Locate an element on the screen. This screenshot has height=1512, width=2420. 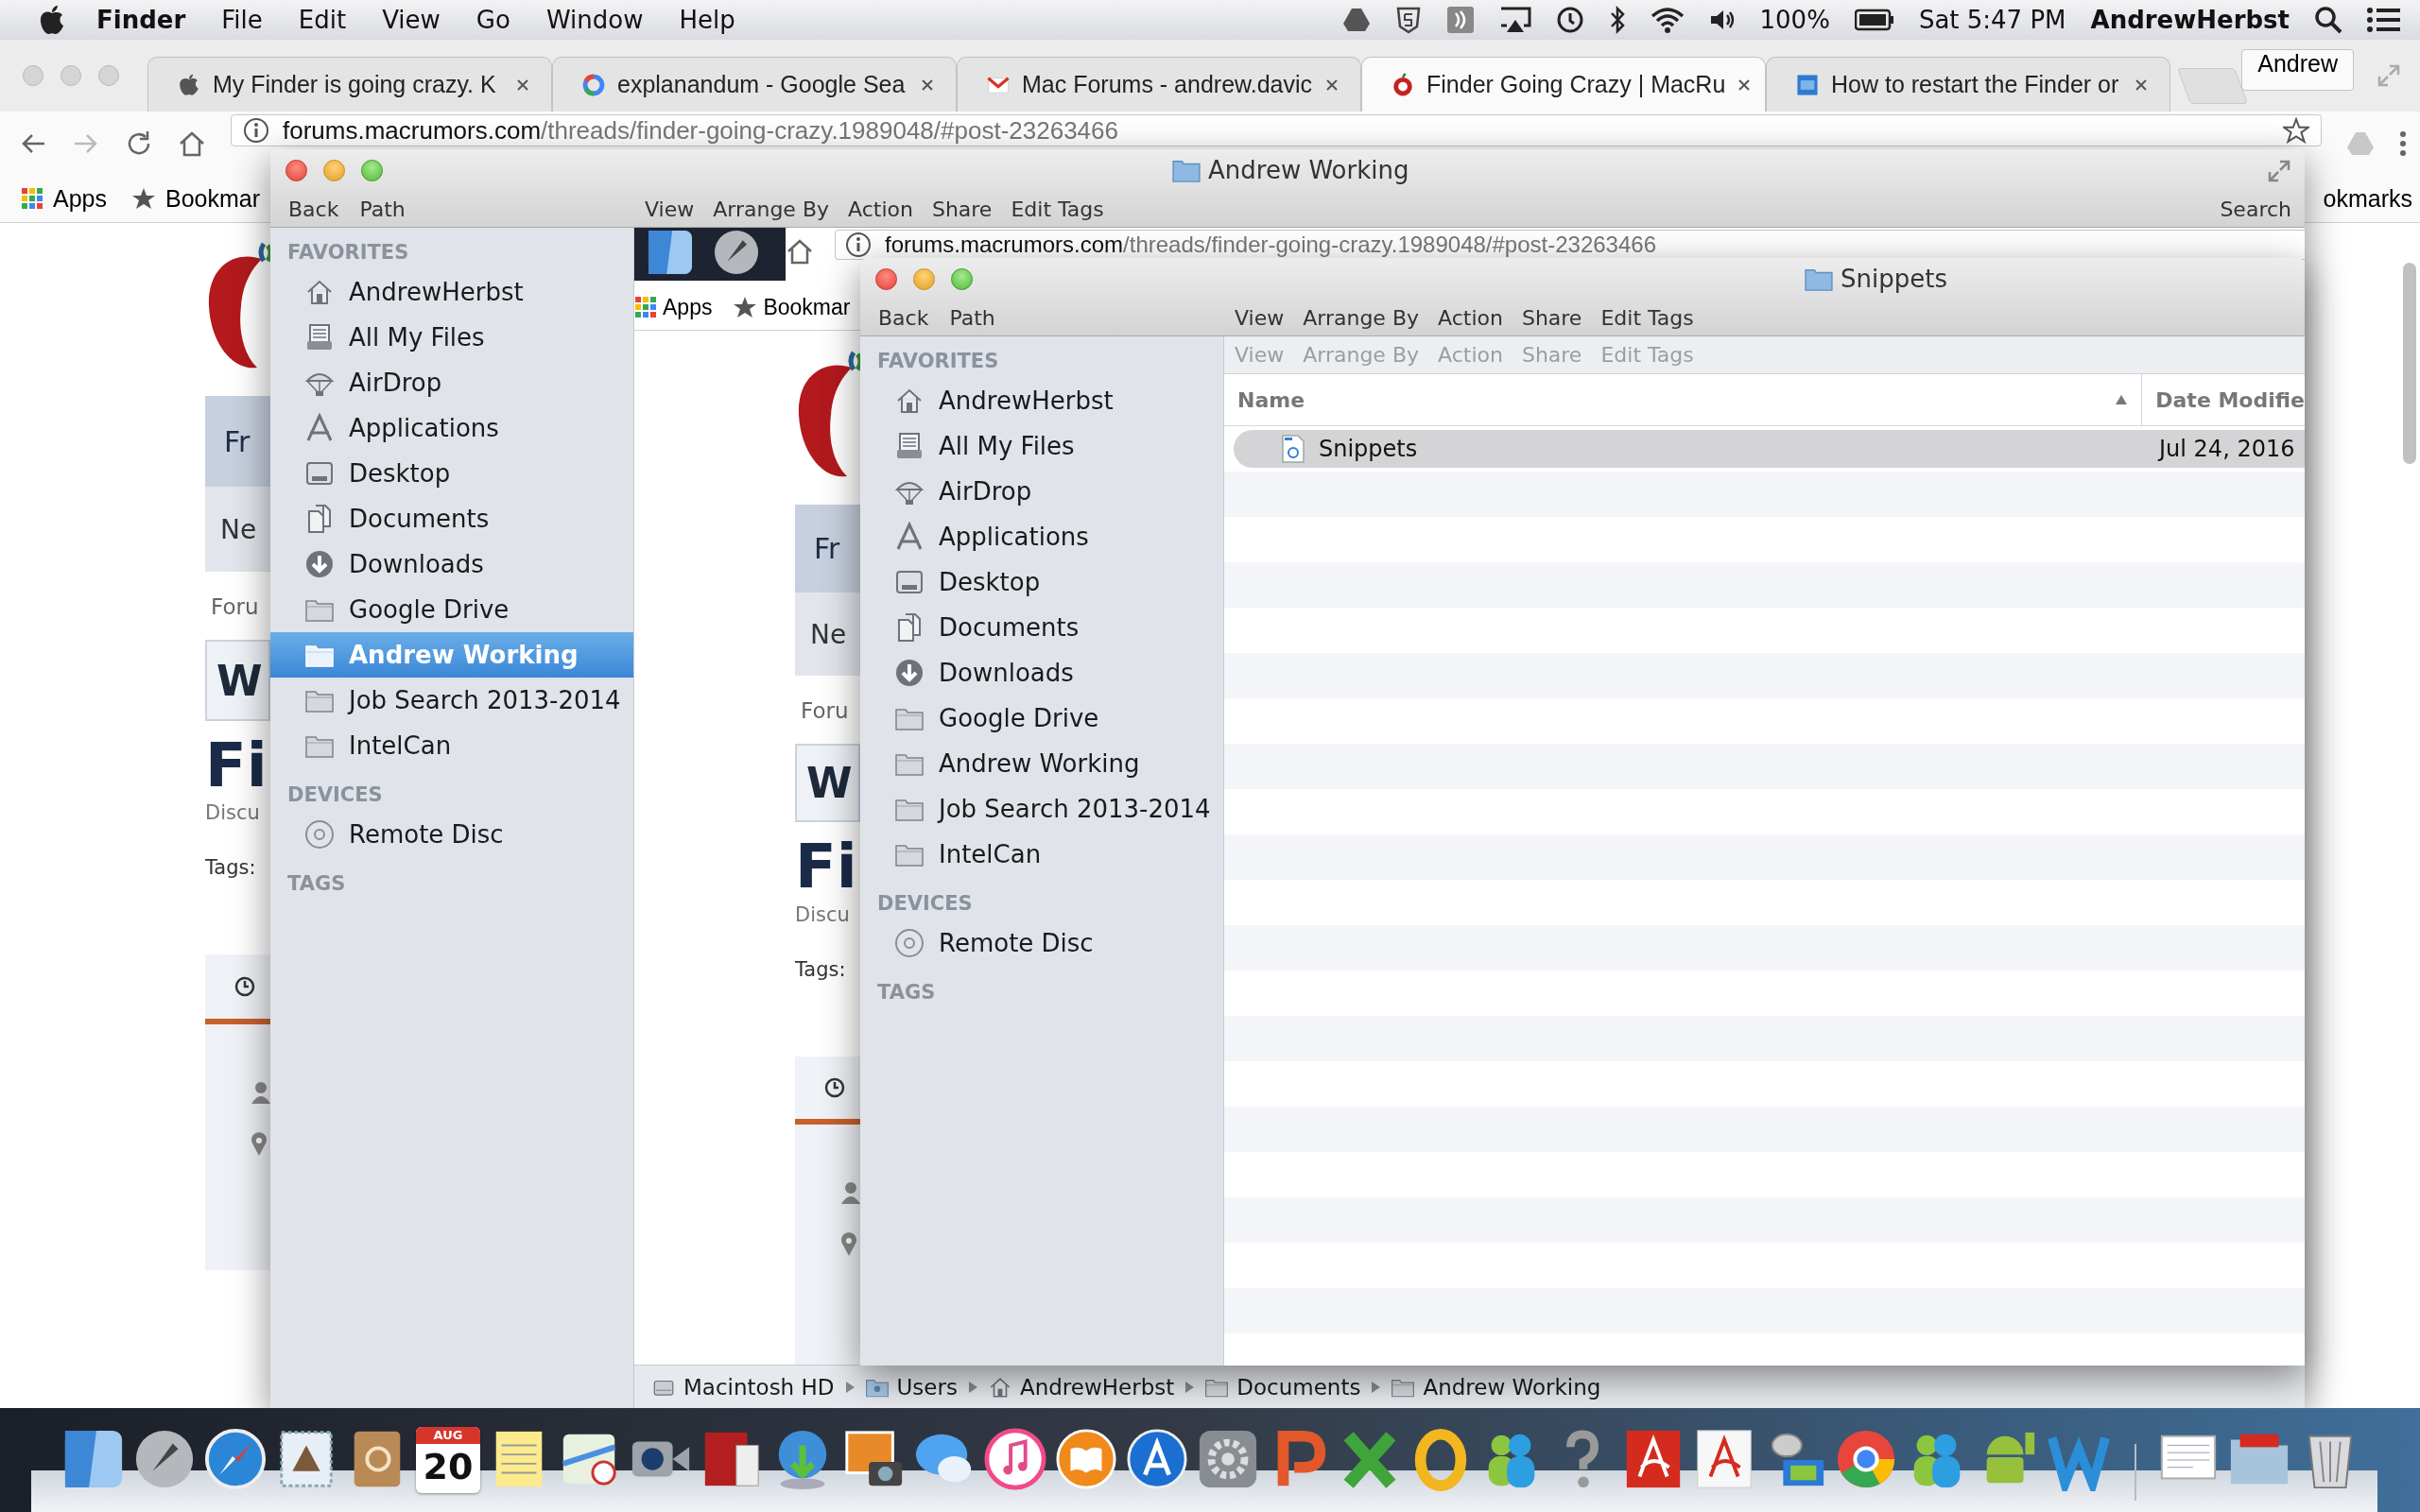
browser-tab: My Finder is going crazy. K is located at coordinates (350, 84).